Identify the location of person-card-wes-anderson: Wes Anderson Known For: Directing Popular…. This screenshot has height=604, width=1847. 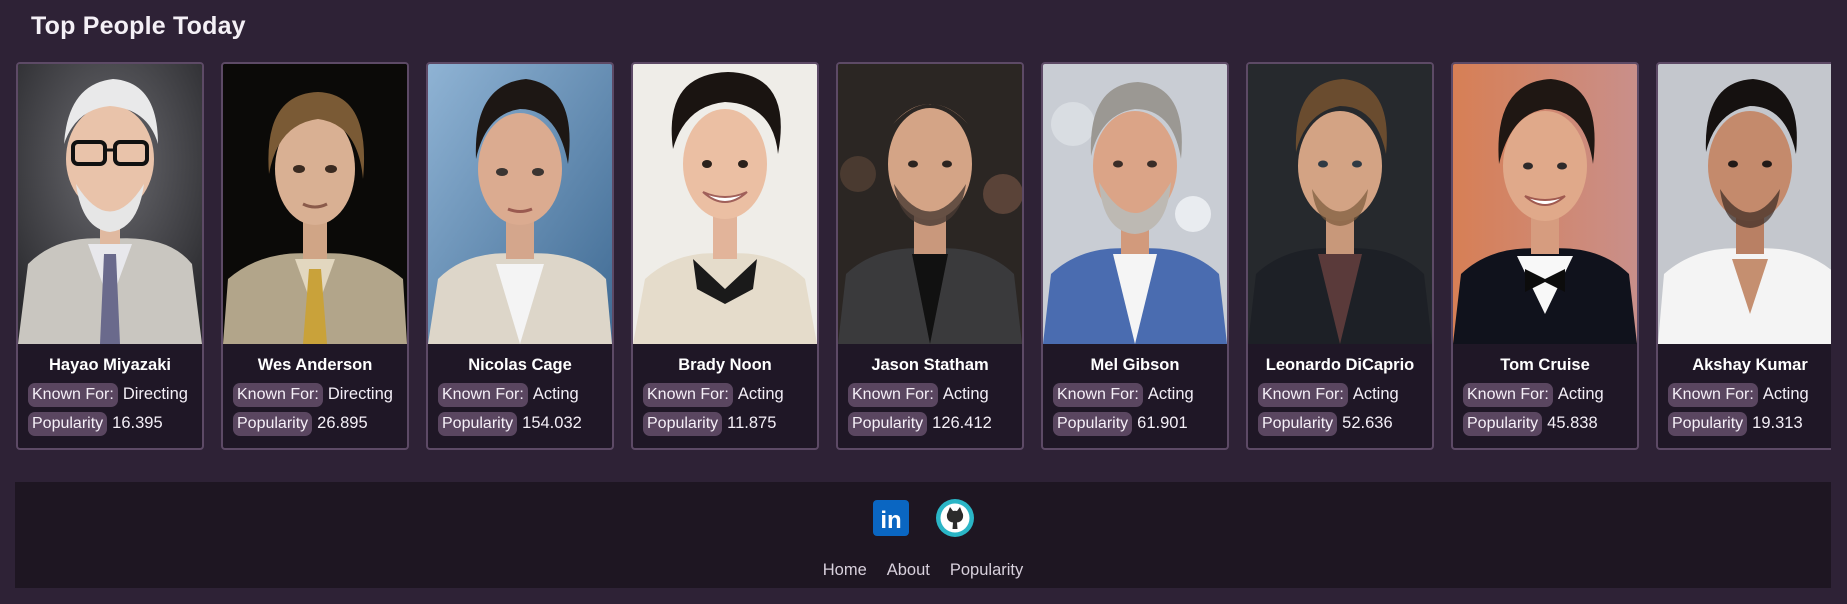
(315, 256).